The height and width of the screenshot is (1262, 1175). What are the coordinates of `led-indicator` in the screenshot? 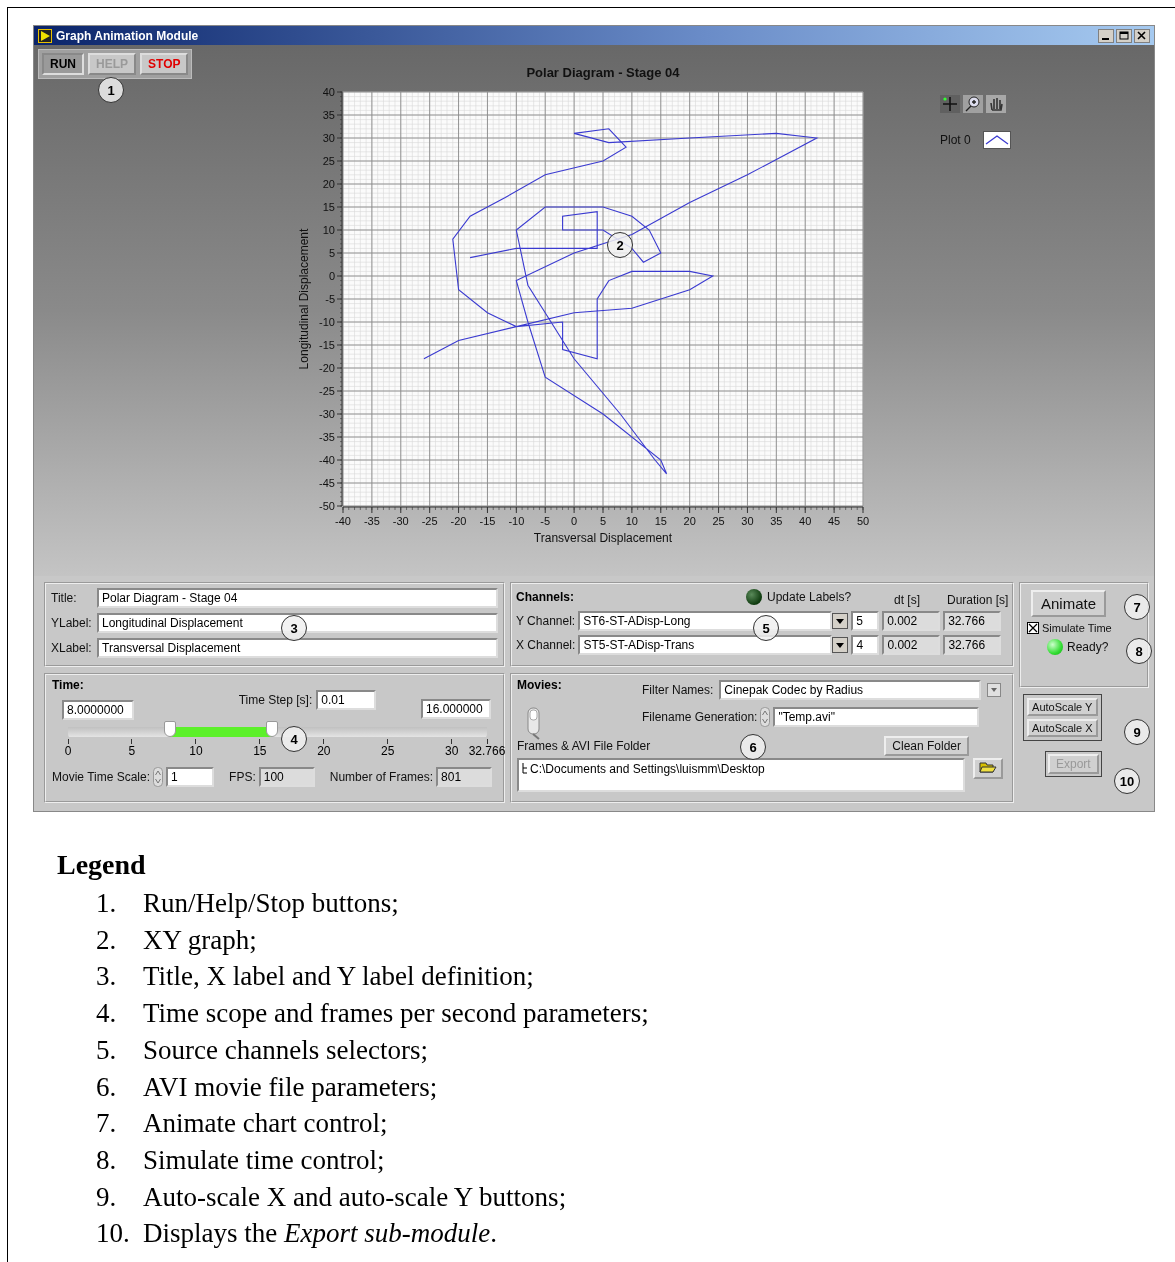 It's located at (754, 597).